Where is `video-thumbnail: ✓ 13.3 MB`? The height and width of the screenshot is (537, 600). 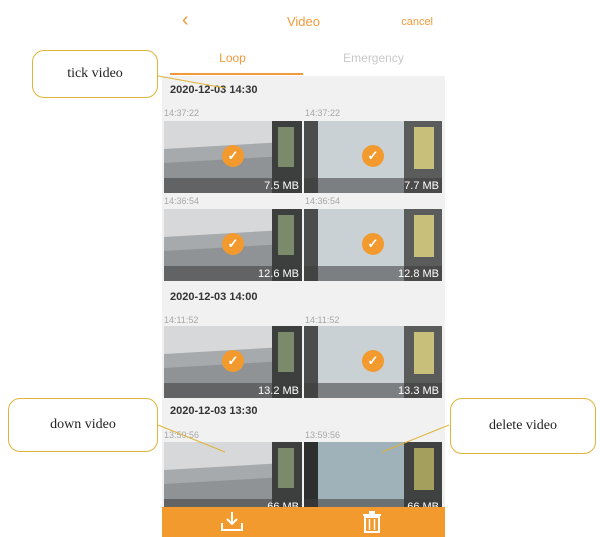
video-thumbnail: ✓ 13.3 MB is located at coordinates (373, 362).